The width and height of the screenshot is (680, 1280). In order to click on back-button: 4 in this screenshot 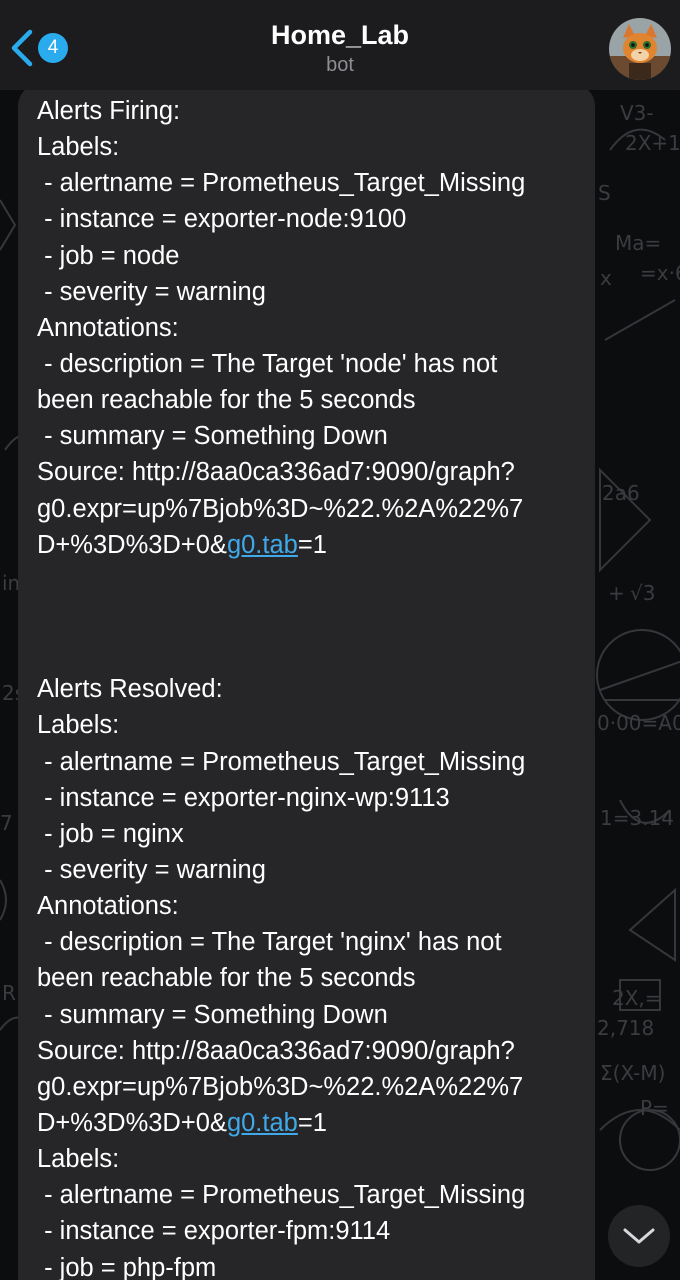, I will do `click(38, 48)`.